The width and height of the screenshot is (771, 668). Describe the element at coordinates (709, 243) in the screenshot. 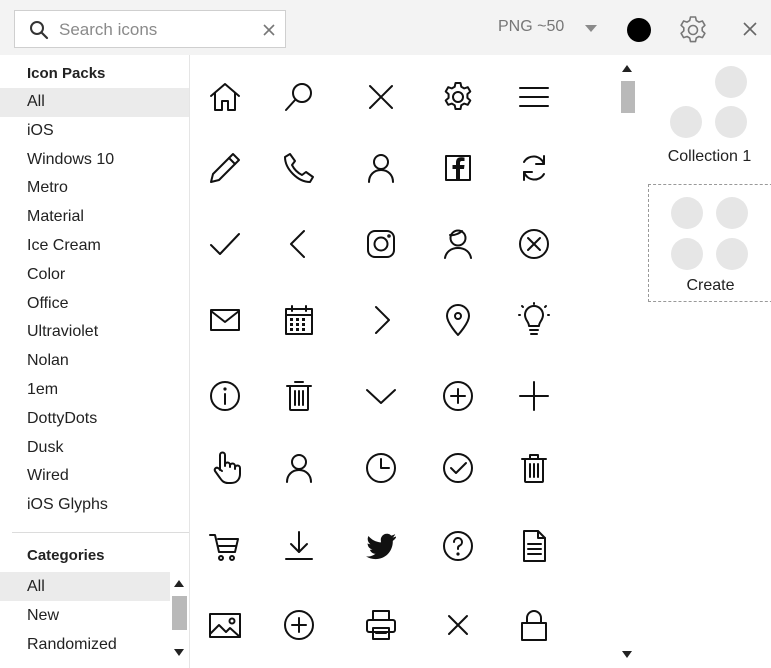

I see `create-collection-button: Create` at that location.